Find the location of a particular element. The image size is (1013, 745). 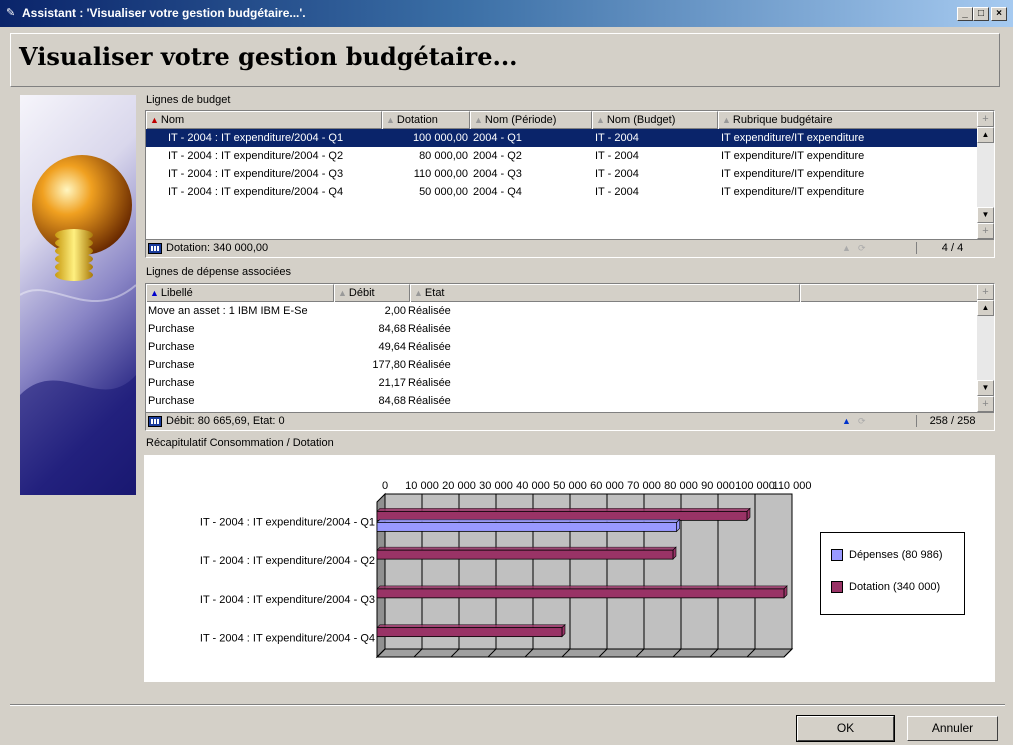

wizard-banner-image is located at coordinates (78, 295).